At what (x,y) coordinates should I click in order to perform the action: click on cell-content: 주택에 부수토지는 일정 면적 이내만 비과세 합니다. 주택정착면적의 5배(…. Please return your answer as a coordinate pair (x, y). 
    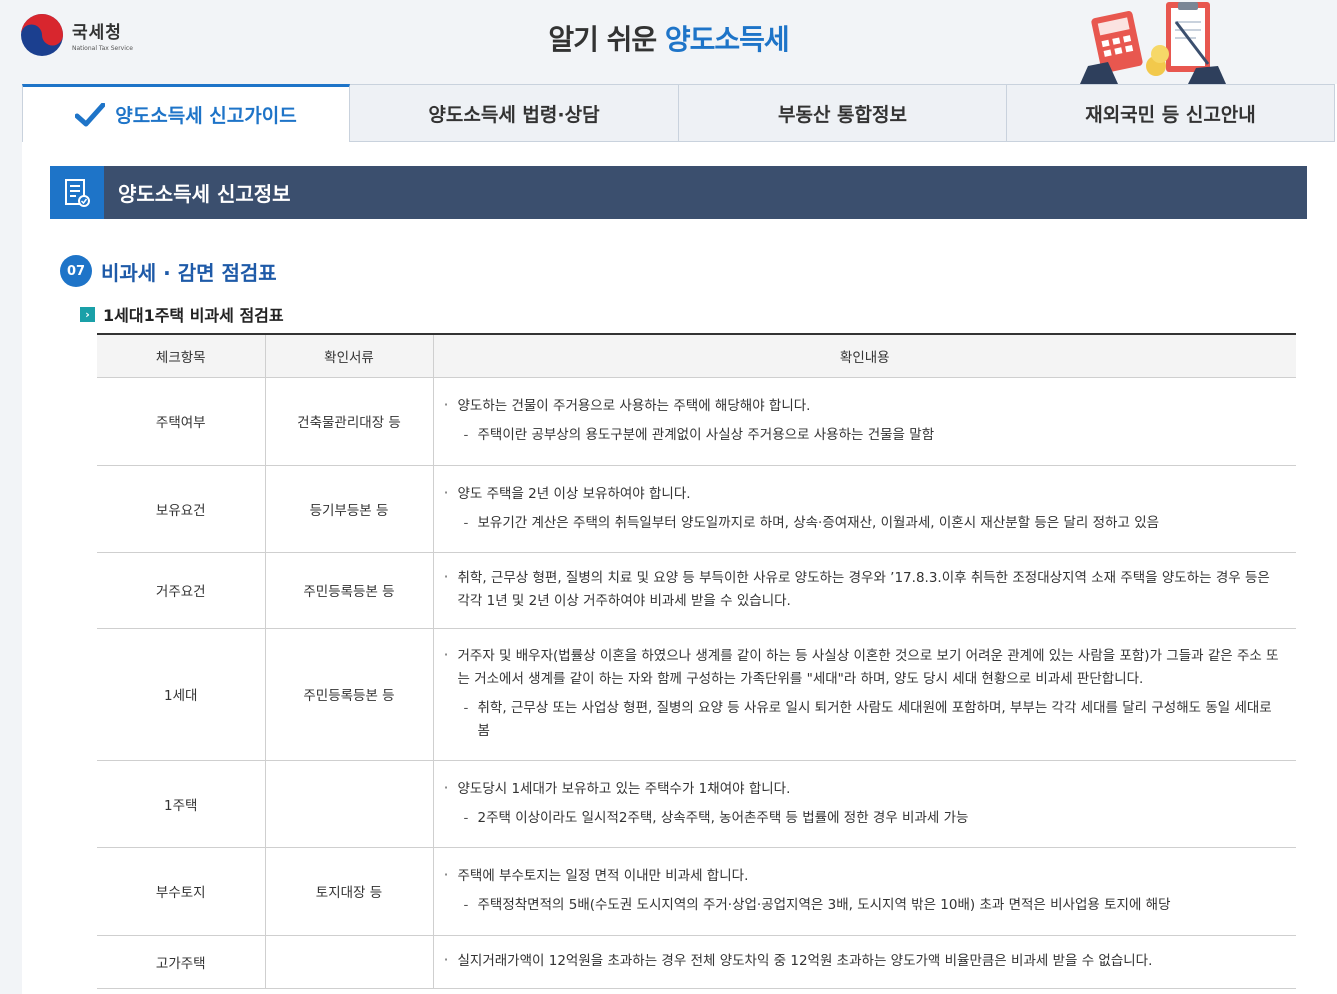
    Looking at the image, I should click on (864, 891).